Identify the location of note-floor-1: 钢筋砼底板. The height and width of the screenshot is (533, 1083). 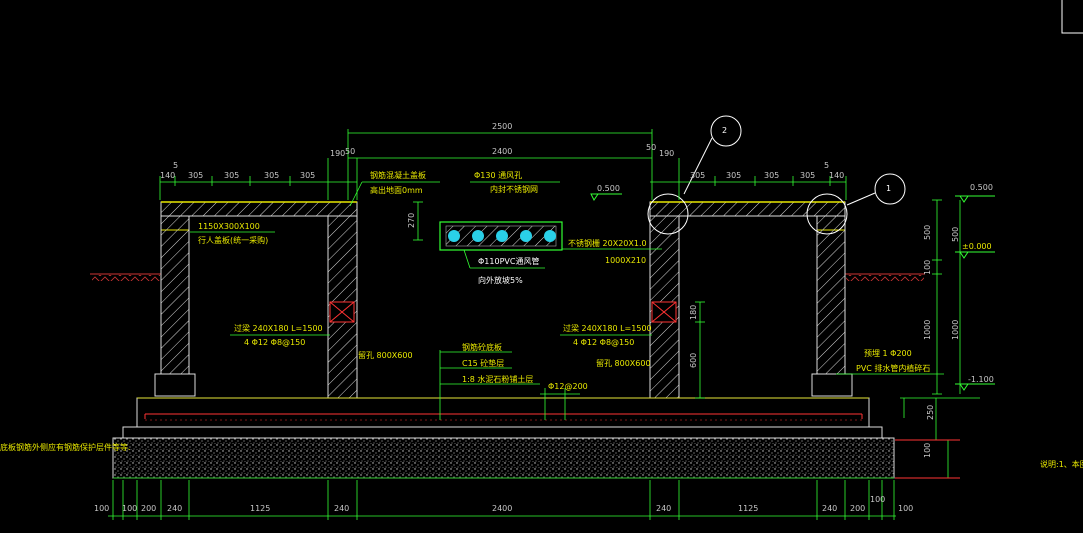
(482, 347).